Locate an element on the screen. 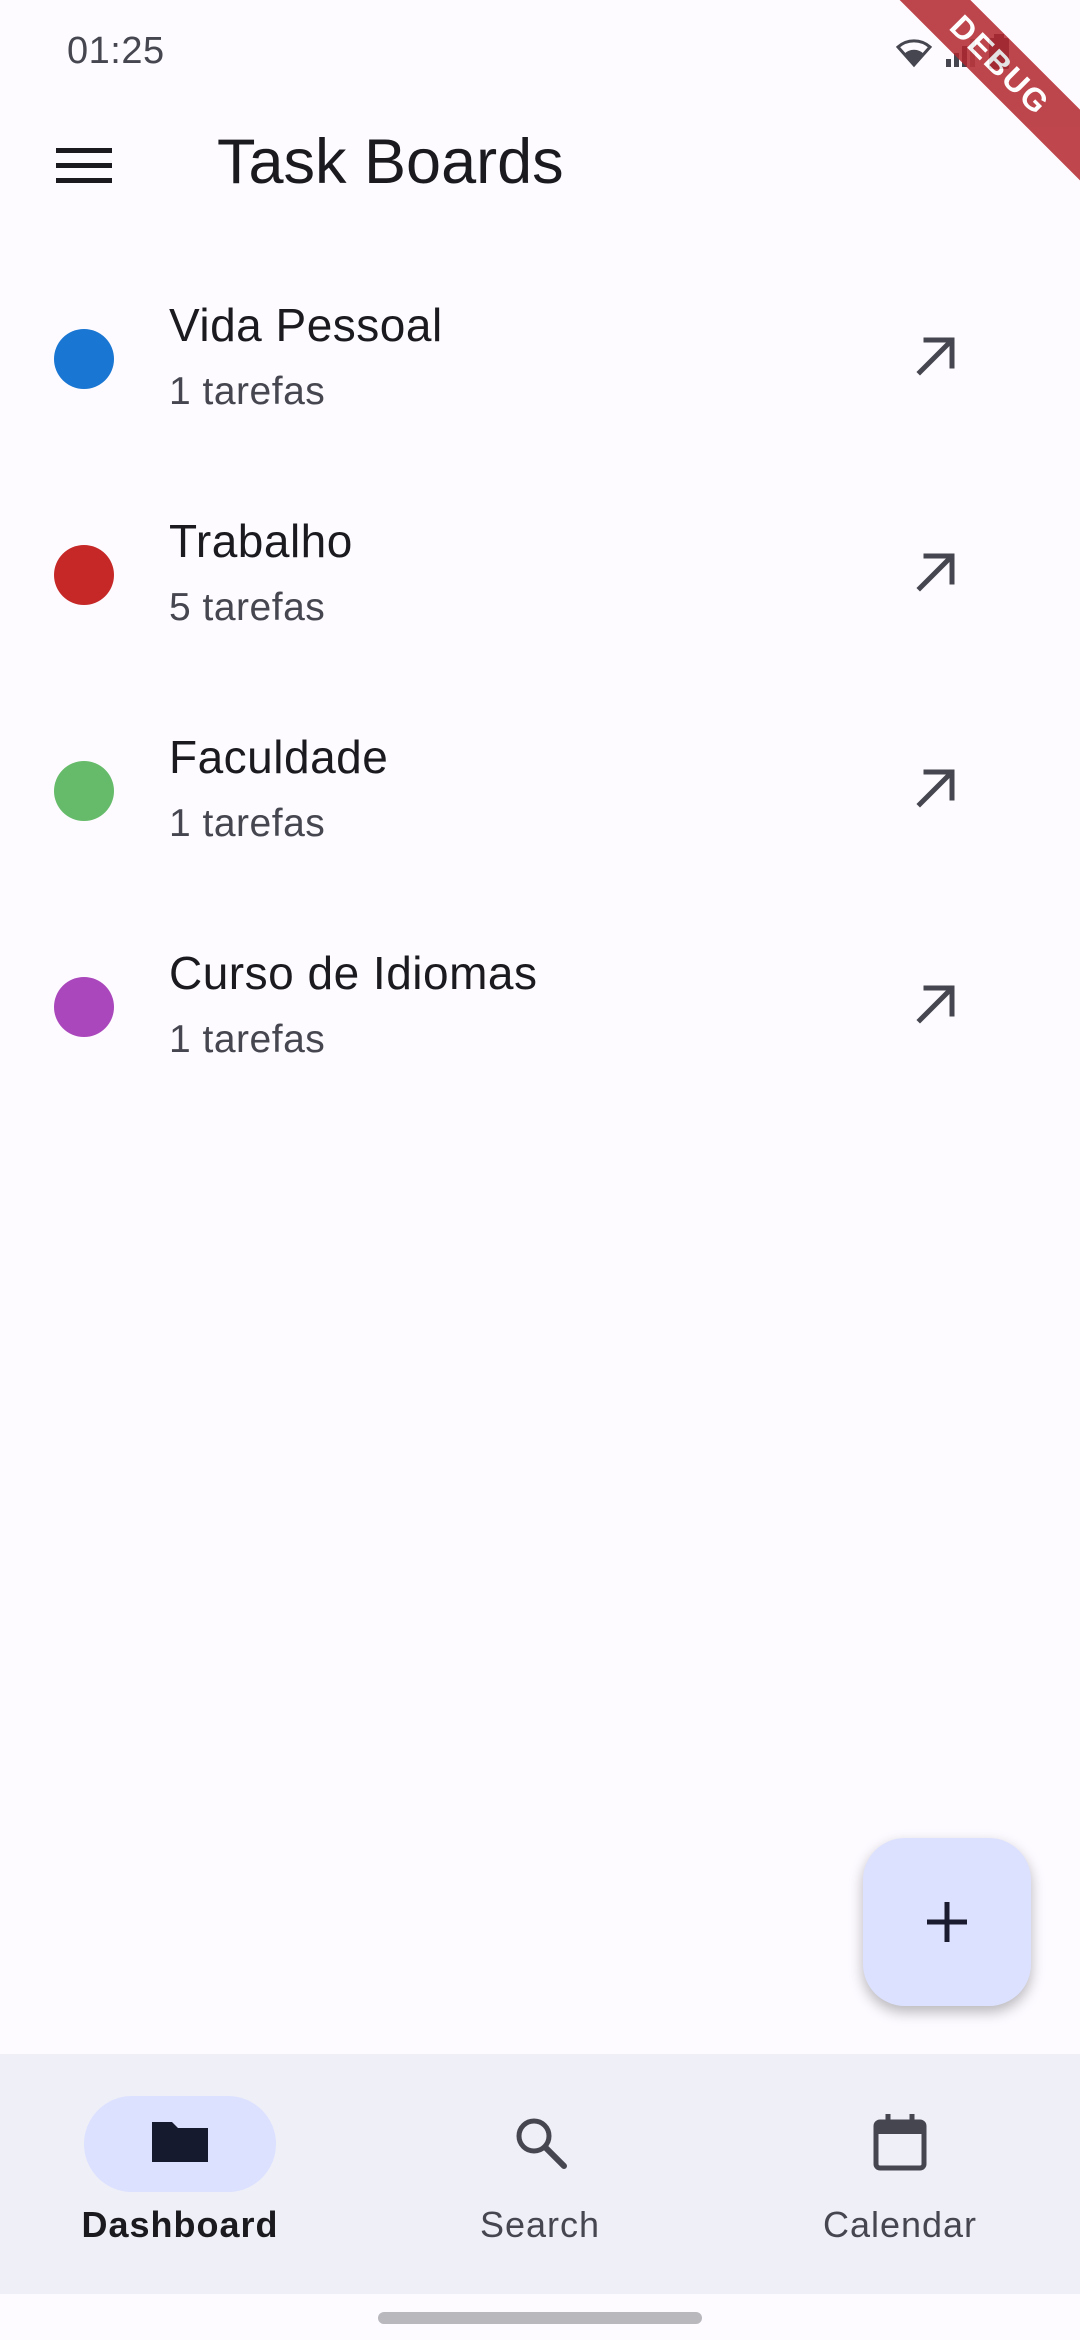  board-name: Trabalho is located at coordinates (261, 541).